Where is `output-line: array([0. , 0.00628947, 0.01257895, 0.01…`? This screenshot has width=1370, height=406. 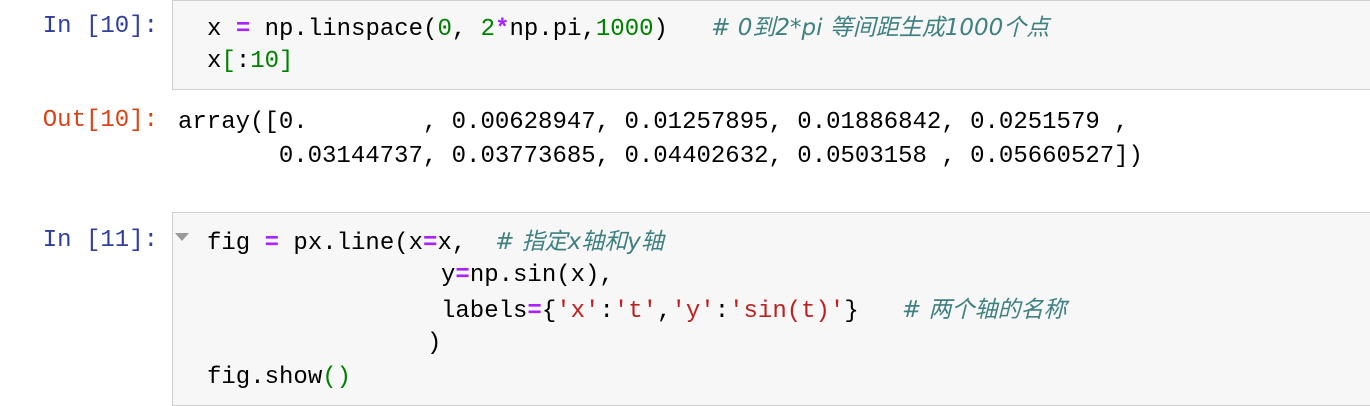
output-line: array([0. , 0.00628947, 0.01257895, 0.01… is located at coordinates (653, 122).